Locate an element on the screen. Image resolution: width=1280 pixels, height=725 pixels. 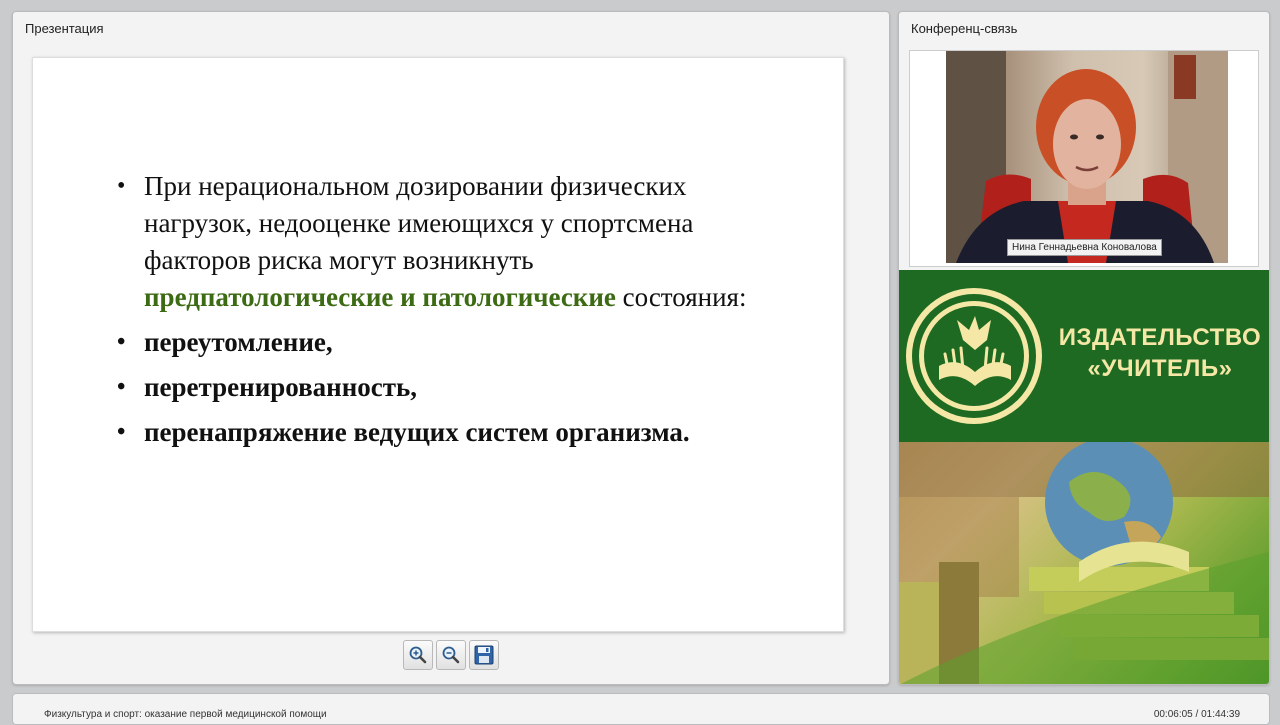
publisher-name: ИЗДАТЕЛЬСТВО «УЧИТЕЛЬ» is located at coordinates (1159, 353).